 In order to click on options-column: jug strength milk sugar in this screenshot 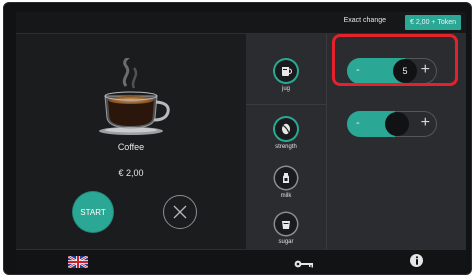, I will do `click(286, 141)`.